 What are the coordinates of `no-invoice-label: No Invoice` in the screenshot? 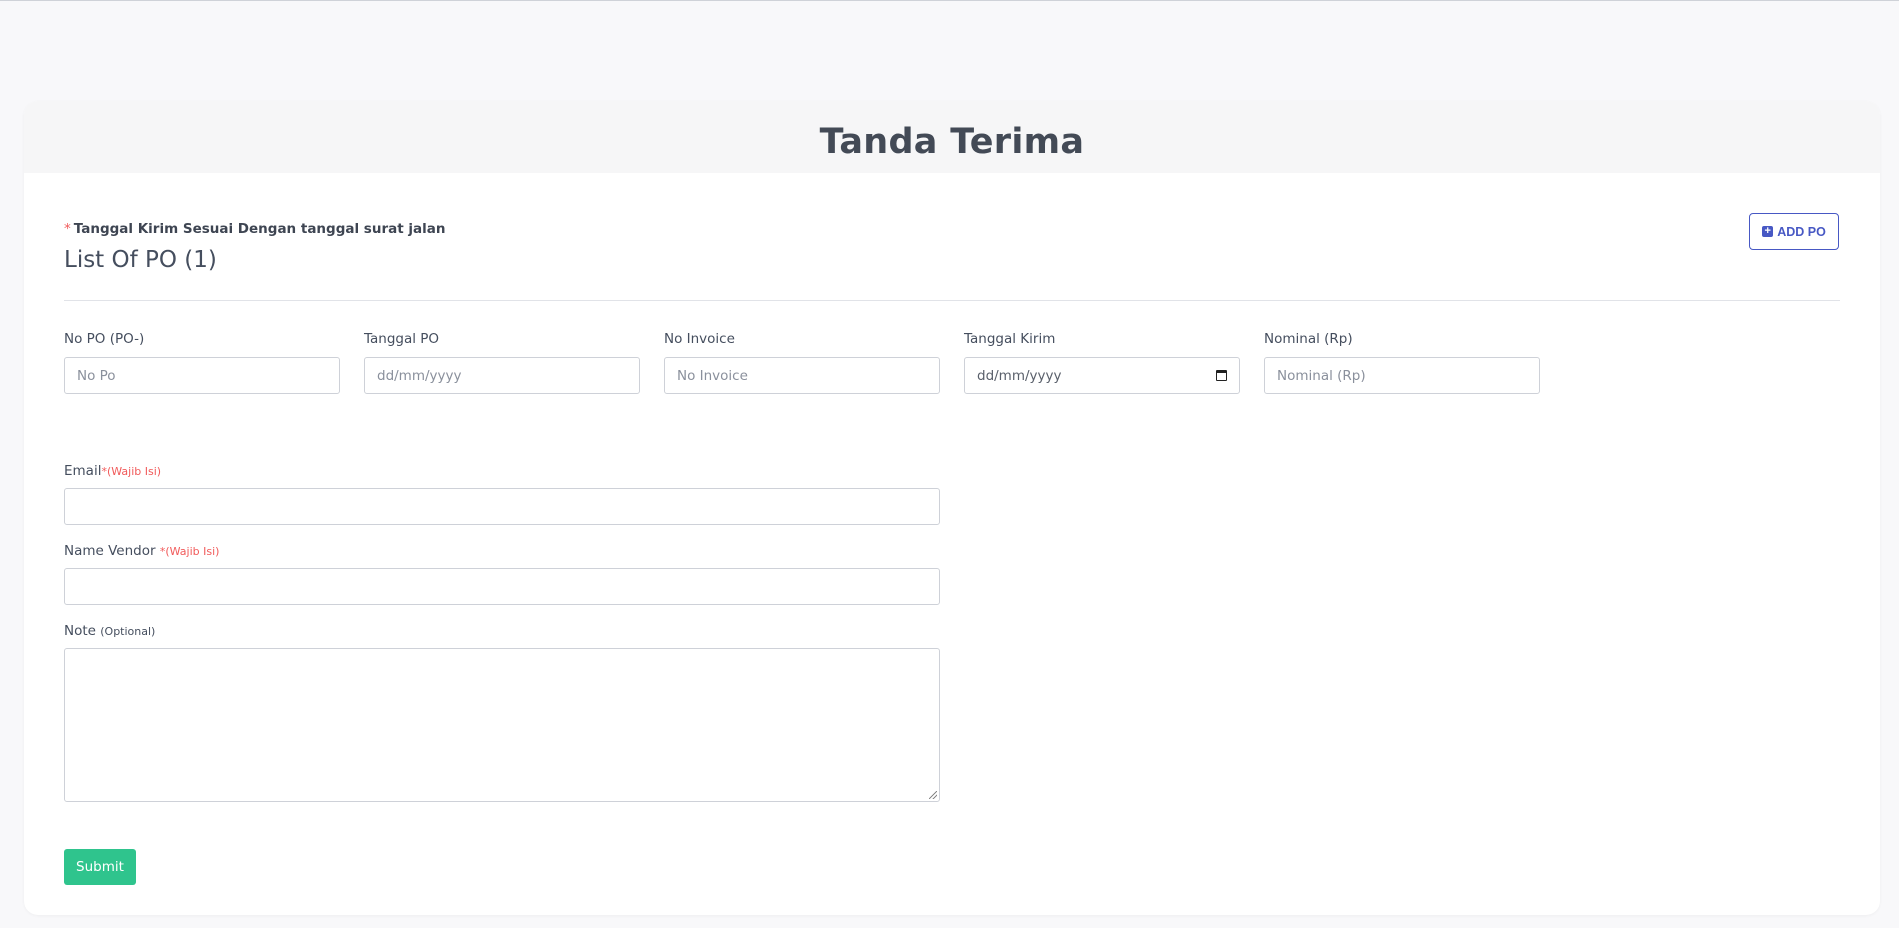 It's located at (699, 339).